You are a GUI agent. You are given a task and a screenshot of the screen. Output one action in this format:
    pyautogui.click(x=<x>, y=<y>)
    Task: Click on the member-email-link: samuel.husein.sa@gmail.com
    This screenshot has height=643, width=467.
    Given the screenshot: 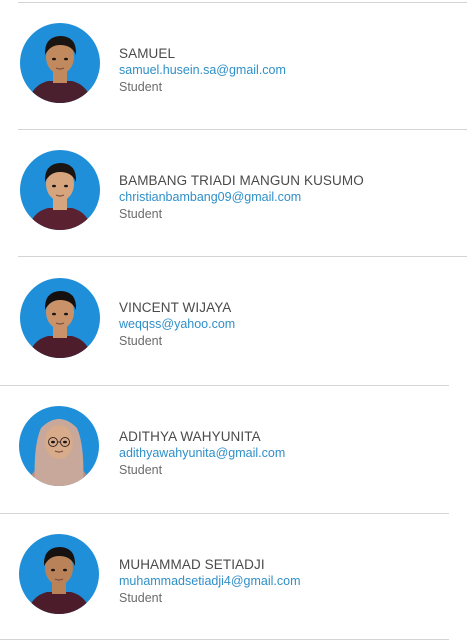 What is the action you would take?
    pyautogui.click(x=202, y=70)
    